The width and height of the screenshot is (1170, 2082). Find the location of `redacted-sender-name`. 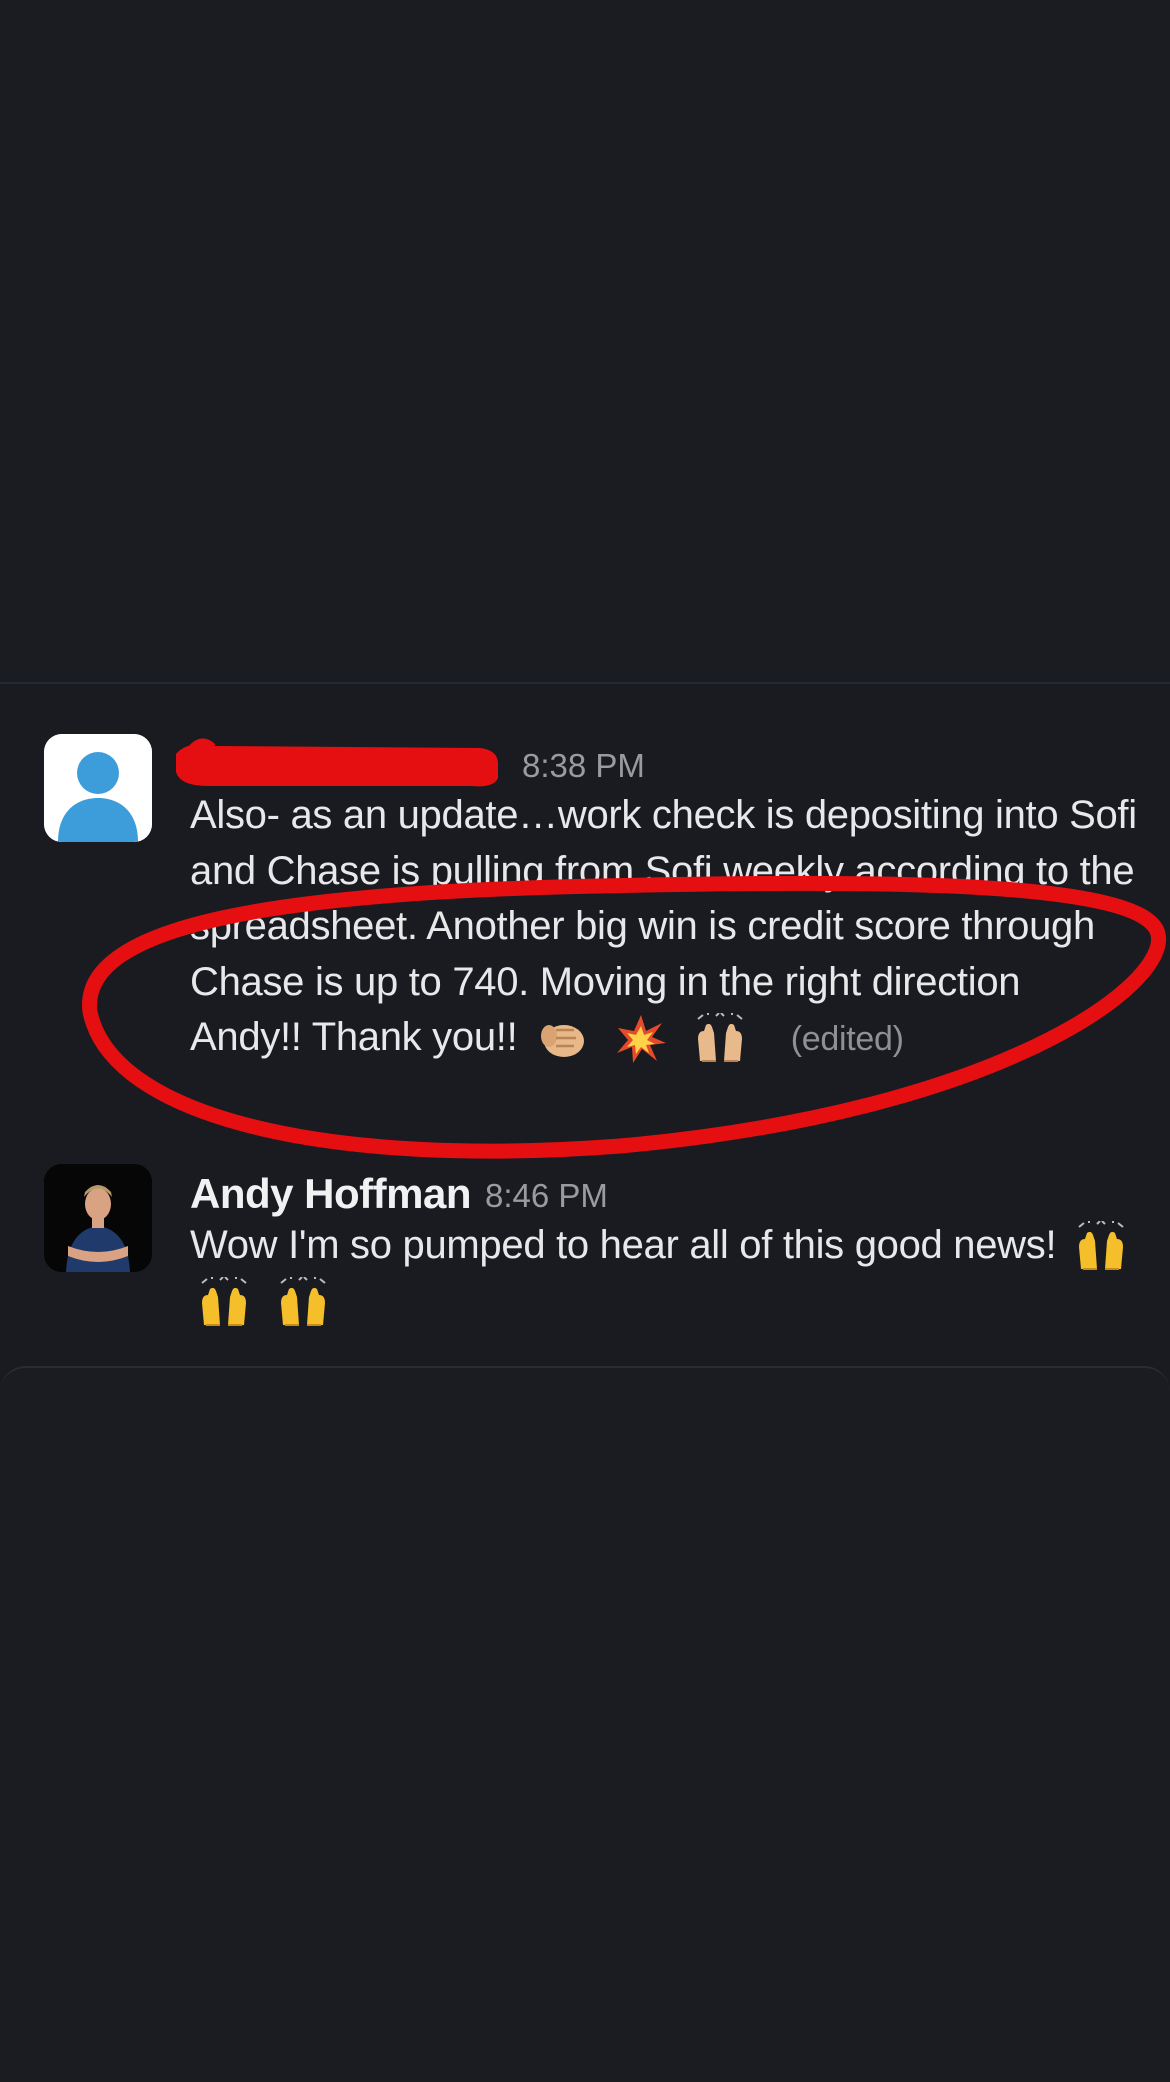

redacted-sender-name is located at coordinates (349, 763).